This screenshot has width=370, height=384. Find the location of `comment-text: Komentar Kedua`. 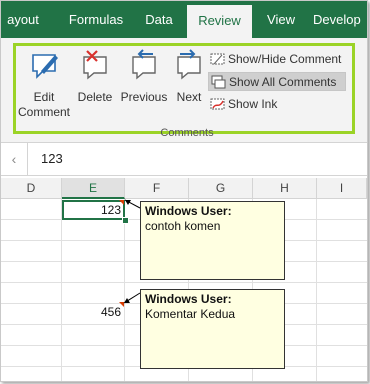

comment-text: Komentar Kedua is located at coordinates (190, 314).